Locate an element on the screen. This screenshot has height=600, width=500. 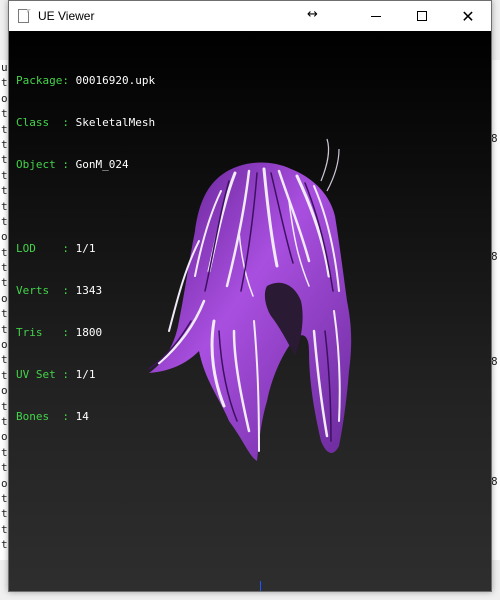
uvset-value: 1/1 is located at coordinates (85, 374).